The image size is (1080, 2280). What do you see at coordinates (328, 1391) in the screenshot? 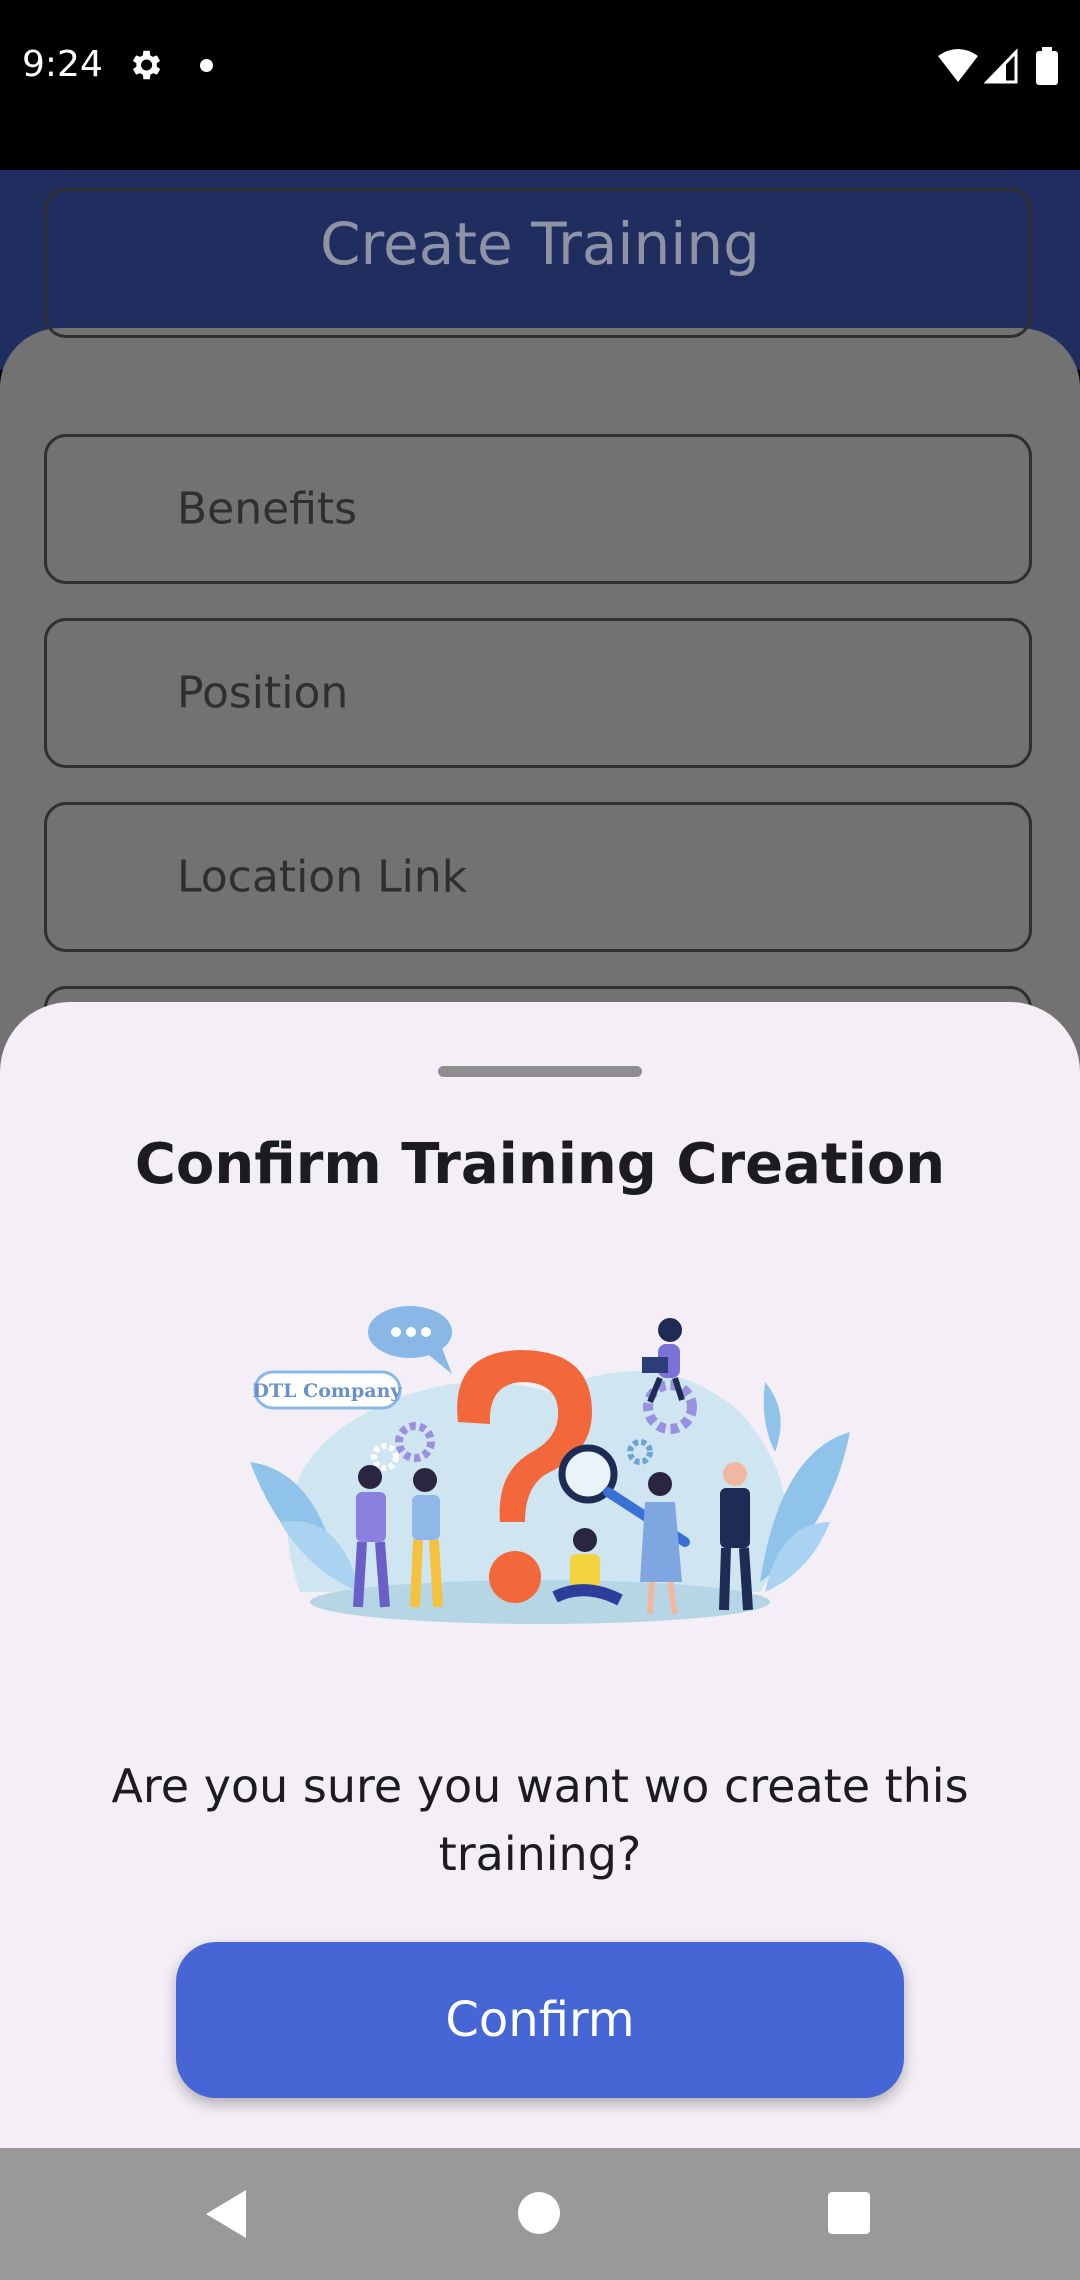
I see `company-badge: DTL Company` at bounding box center [328, 1391].